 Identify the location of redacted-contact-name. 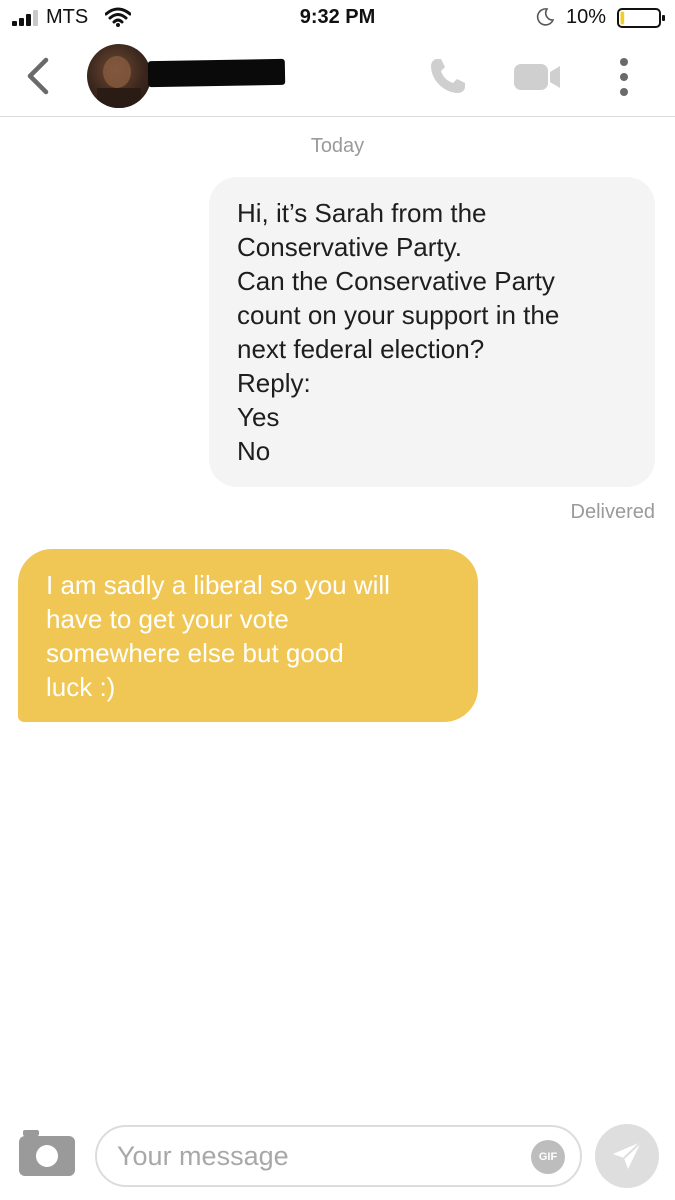
(216, 73).